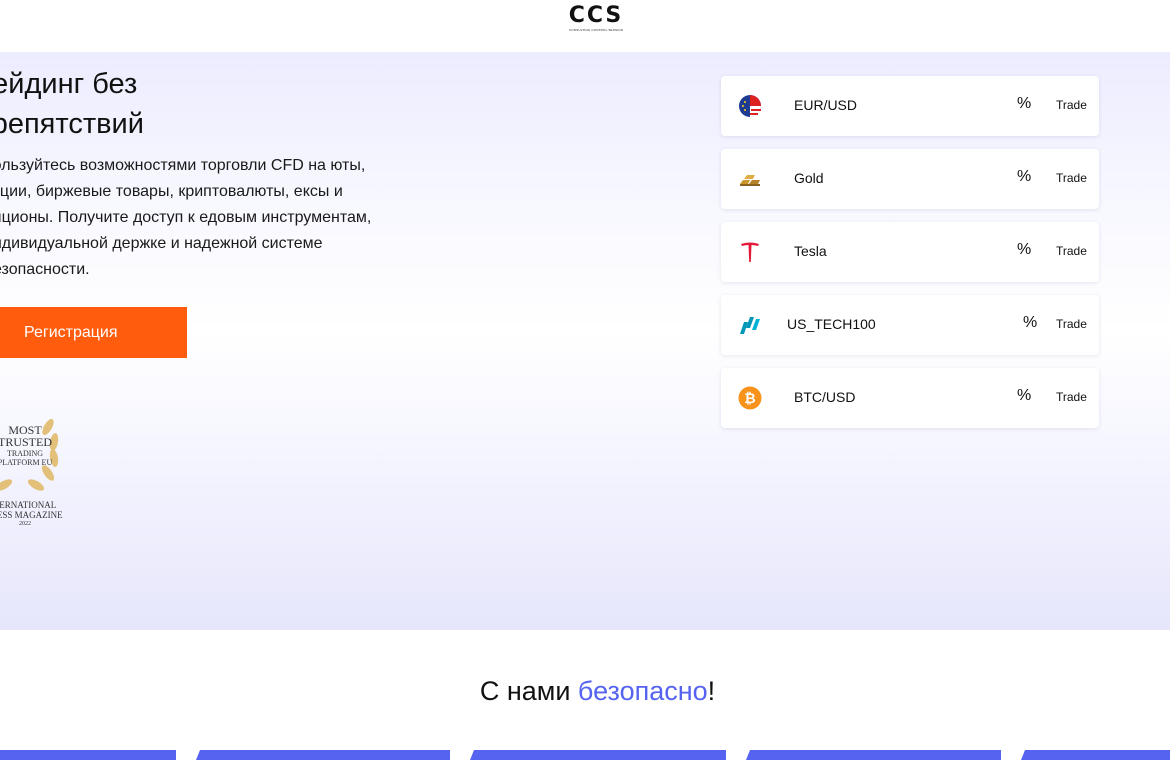  Describe the element at coordinates (825, 397) in the screenshot. I see `instrument-name: BTC/USD` at that location.